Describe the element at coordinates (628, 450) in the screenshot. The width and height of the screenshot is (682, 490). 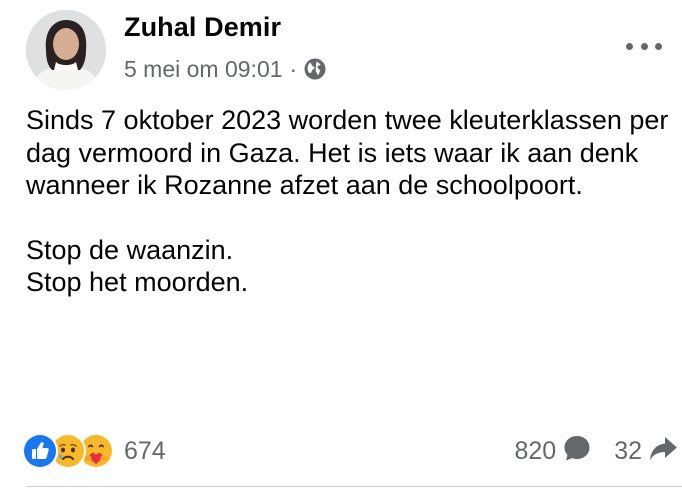
I see `share-count: 32` at that location.